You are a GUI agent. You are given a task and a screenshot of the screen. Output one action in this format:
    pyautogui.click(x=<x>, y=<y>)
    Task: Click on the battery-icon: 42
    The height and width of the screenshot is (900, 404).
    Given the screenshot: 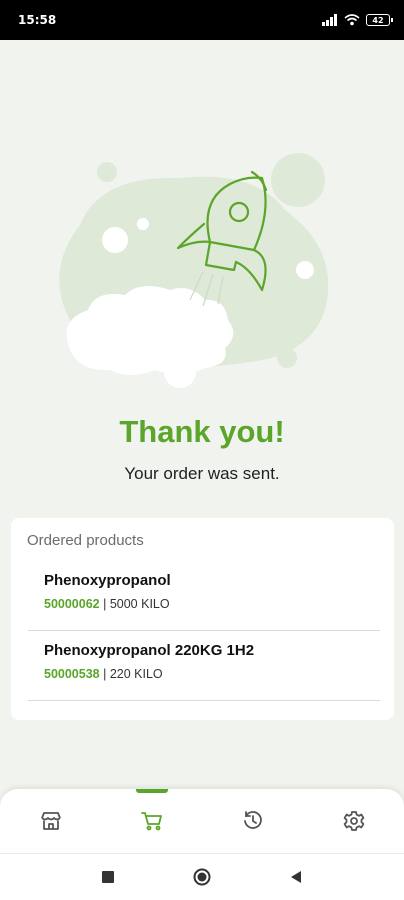 What is the action you would take?
    pyautogui.click(x=379, y=20)
    